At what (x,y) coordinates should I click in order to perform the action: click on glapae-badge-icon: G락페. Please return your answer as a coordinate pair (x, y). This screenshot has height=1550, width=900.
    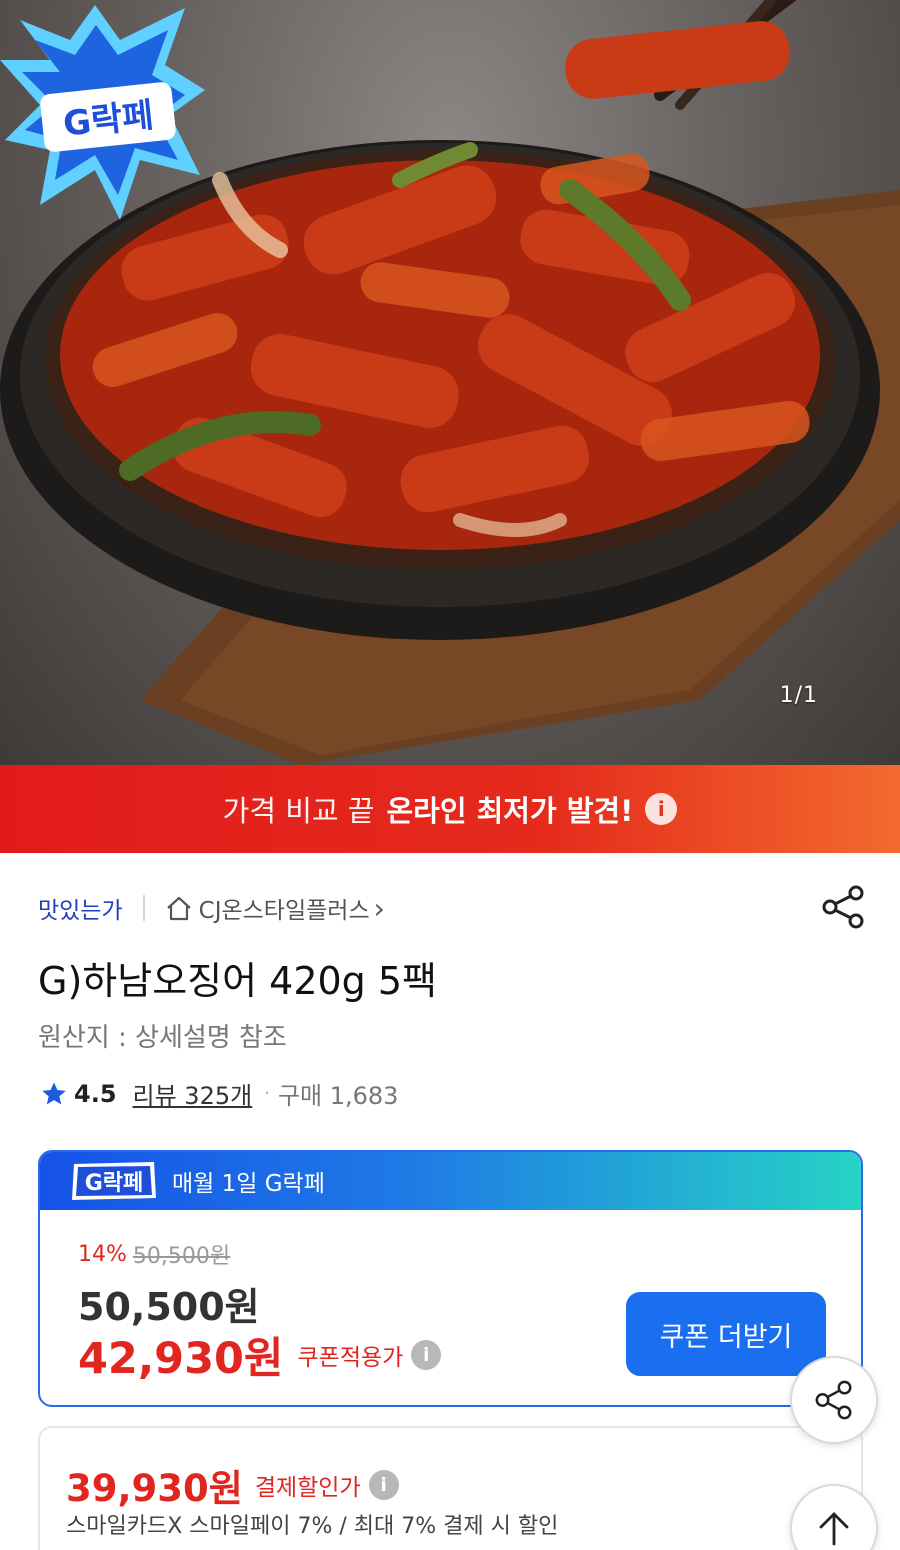
    Looking at the image, I should click on (102, 112).